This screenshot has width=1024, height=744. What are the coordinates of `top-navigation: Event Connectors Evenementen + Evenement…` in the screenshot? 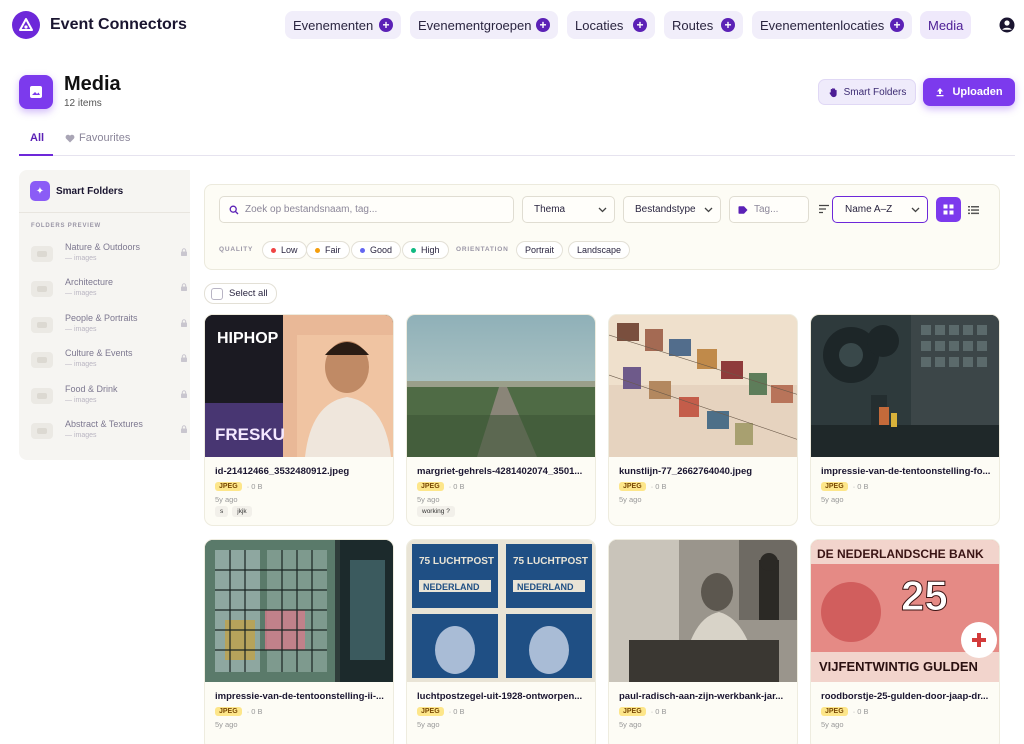 It's located at (512, 25).